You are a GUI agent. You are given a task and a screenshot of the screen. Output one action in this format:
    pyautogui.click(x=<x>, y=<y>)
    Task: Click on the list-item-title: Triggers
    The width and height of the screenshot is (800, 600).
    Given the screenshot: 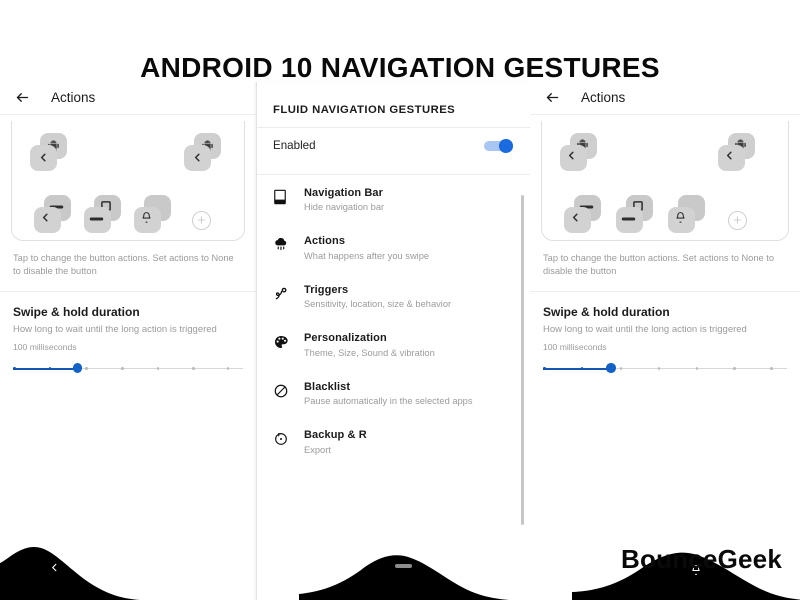 What is the action you would take?
    pyautogui.click(x=326, y=289)
    